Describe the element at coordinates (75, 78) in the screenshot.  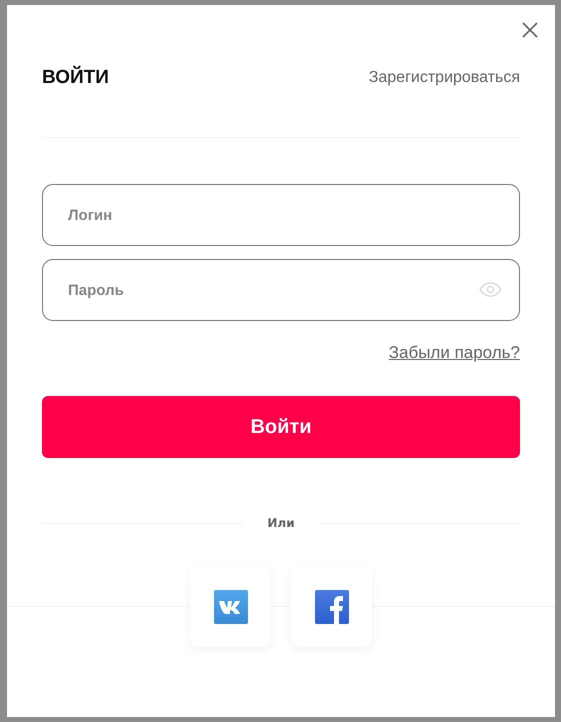
I see `dialog-title: ВОЙТИ` at that location.